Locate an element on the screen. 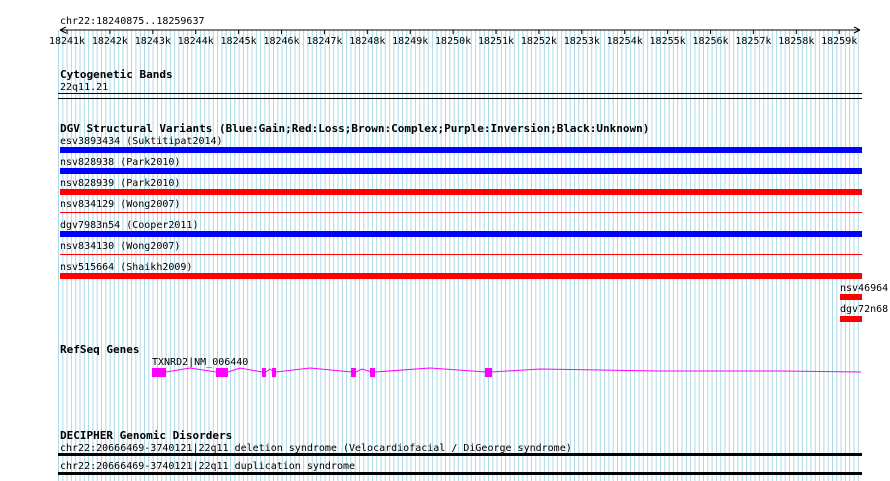 This screenshot has height=481, width=890. dgv-edge-label: dgv72n68 is located at coordinates (864, 309).